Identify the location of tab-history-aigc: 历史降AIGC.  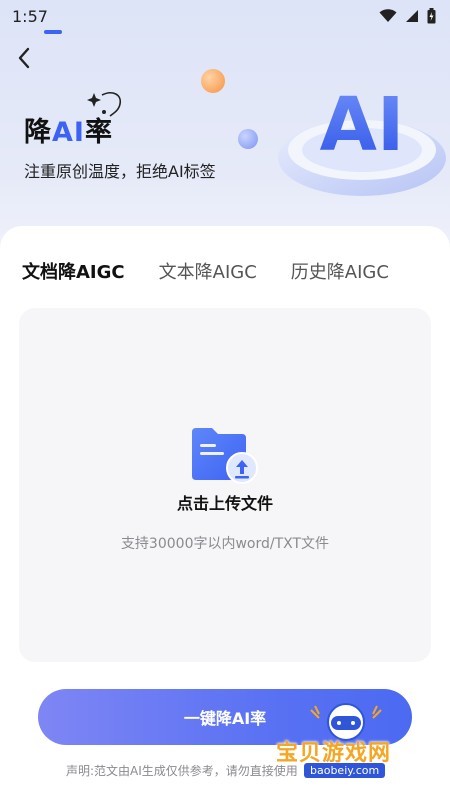
(340, 271).